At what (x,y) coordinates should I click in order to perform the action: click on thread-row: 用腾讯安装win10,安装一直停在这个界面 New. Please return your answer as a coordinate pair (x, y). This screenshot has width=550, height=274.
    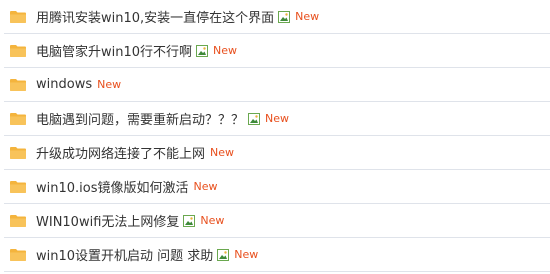
    Looking at the image, I should click on (277, 17).